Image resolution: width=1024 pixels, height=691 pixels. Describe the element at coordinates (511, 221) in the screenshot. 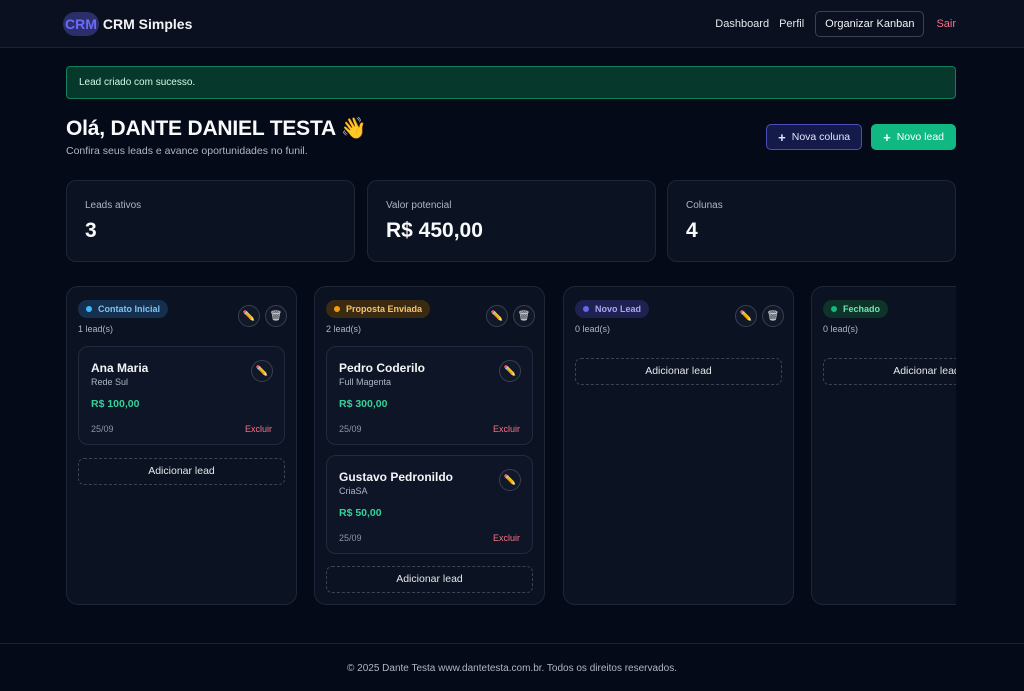

I see `stat-card-potential-value: Valor potencial R$ 450,00` at that location.